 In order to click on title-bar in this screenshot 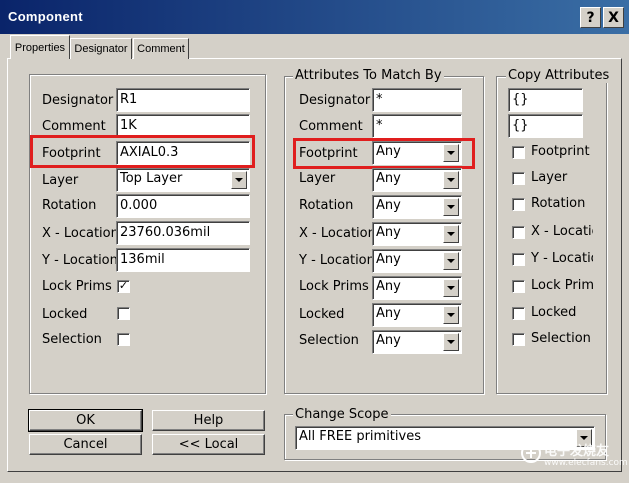, I will do `click(314, 17)`.